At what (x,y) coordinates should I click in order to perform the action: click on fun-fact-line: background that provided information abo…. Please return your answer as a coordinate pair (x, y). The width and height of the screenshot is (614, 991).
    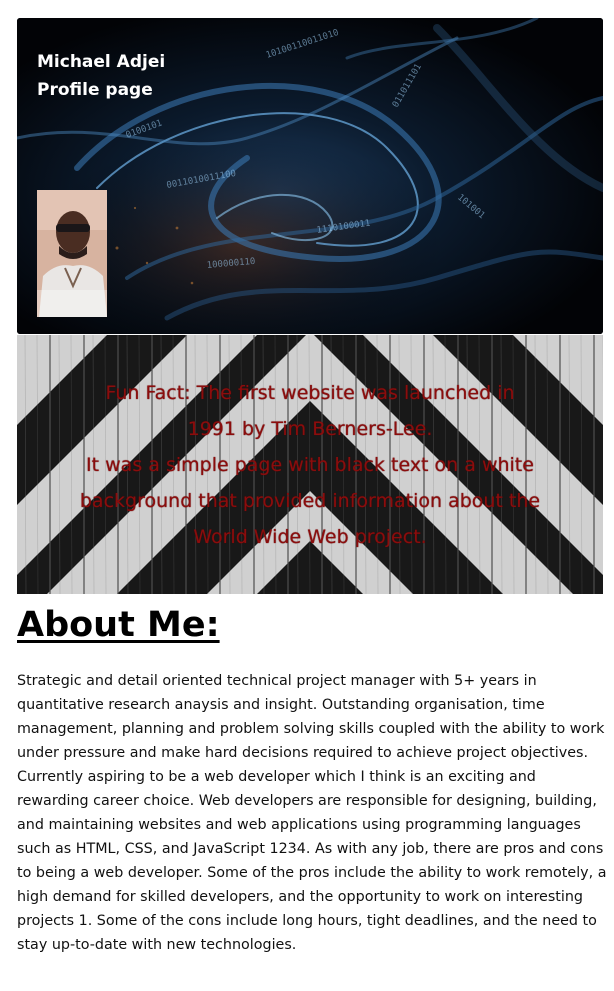
    Looking at the image, I should click on (310, 501).